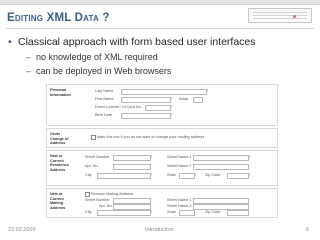  Describe the element at coordinates (187, 176) in the screenshot. I see `state-input` at that location.